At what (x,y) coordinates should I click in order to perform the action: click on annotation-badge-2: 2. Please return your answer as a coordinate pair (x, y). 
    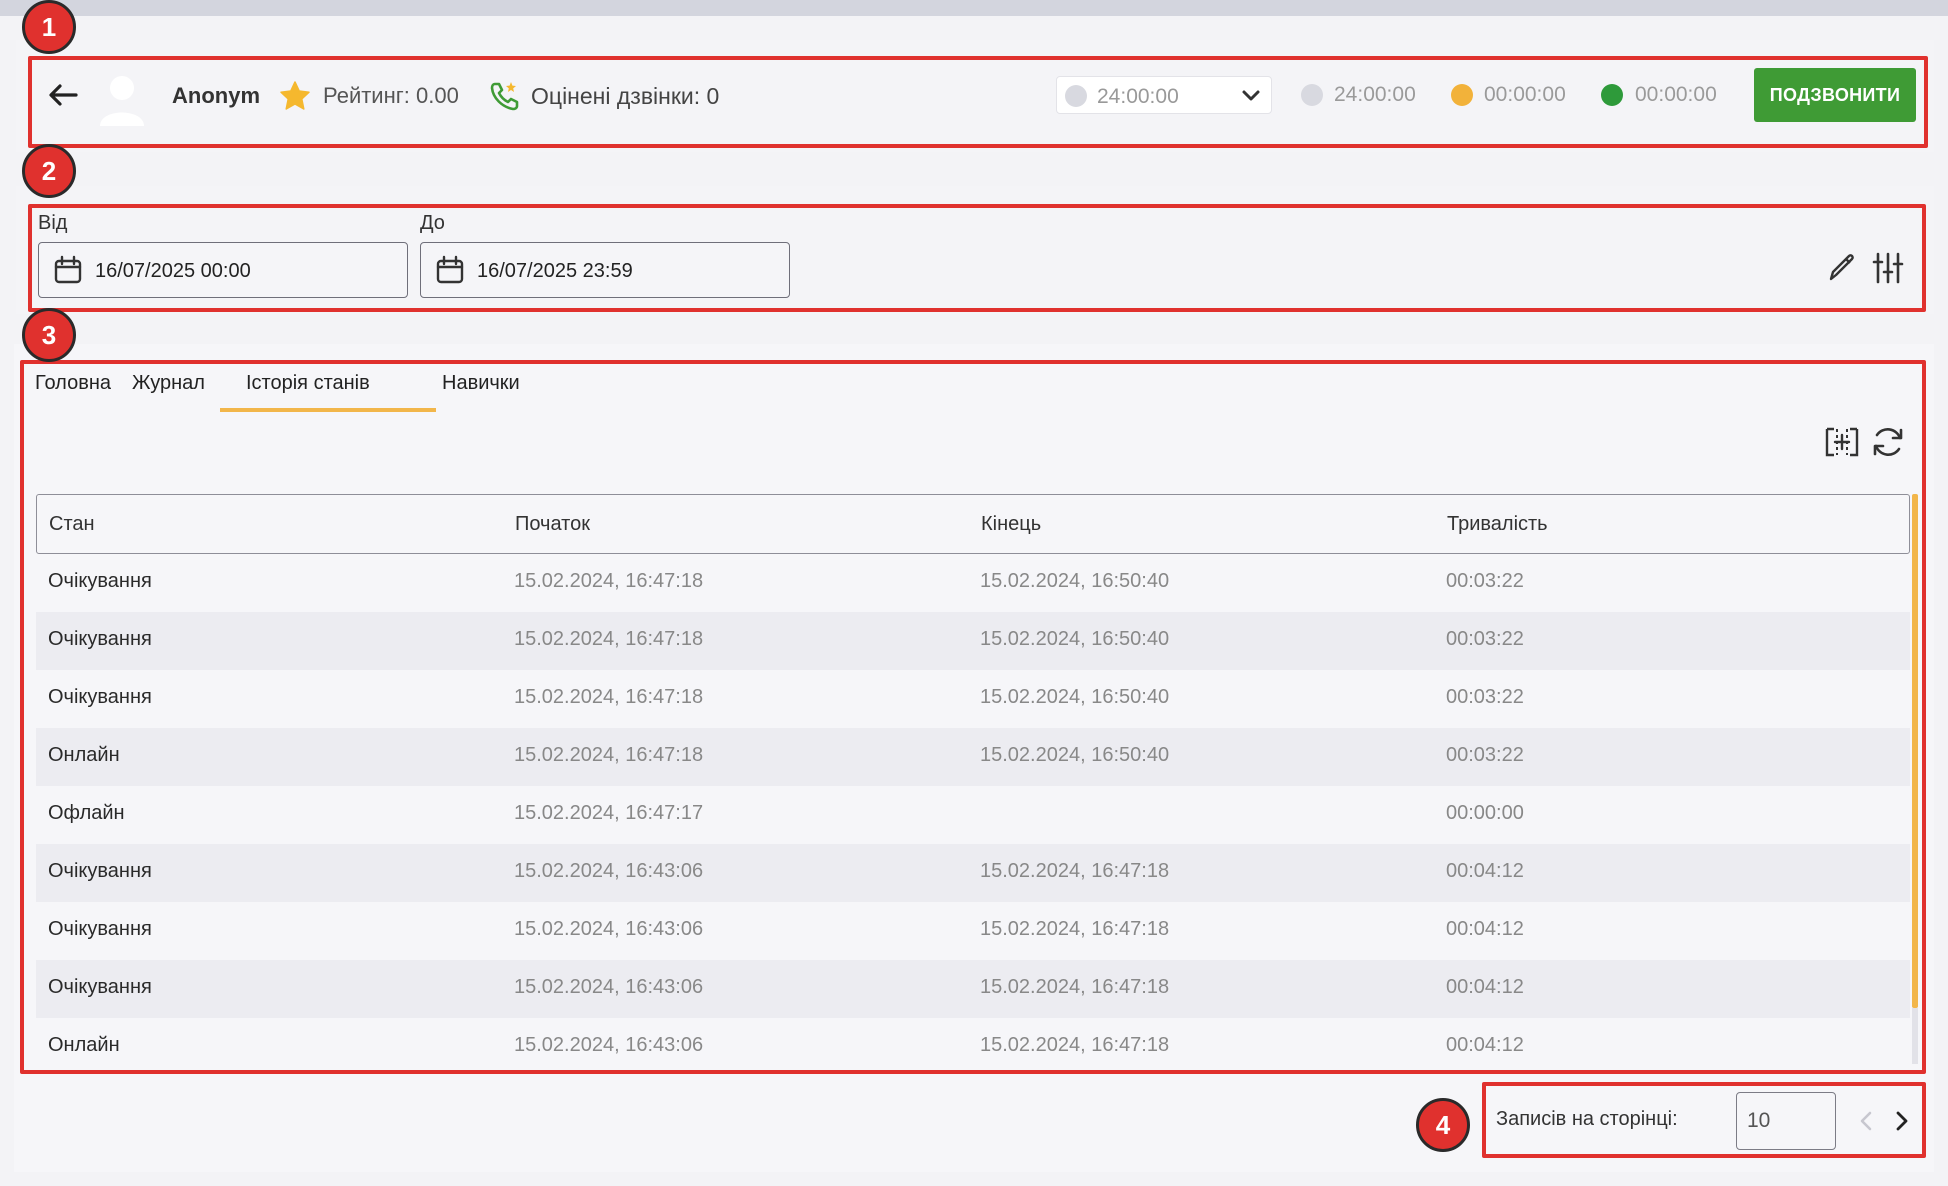
    Looking at the image, I should click on (49, 171).